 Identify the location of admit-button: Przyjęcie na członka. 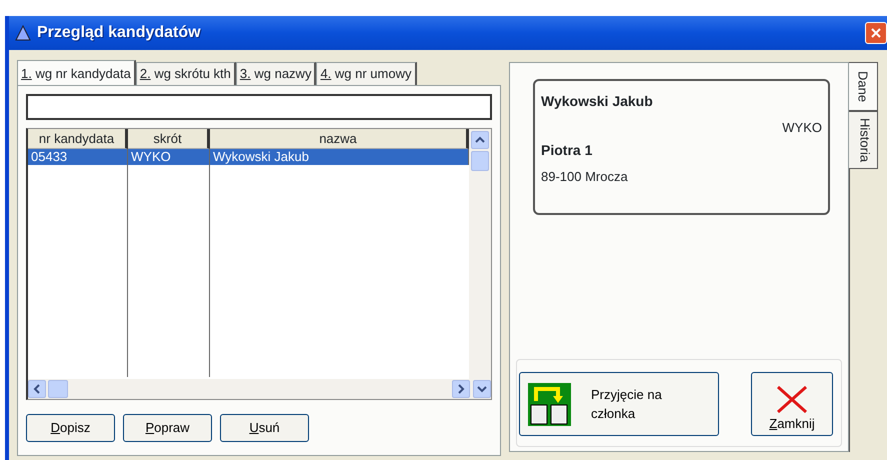
(619, 404).